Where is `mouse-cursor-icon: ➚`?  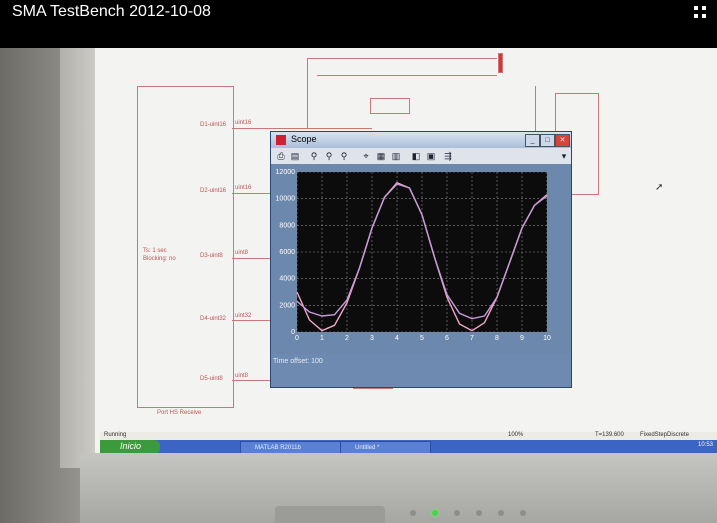 mouse-cursor-icon: ➚ is located at coordinates (659, 187).